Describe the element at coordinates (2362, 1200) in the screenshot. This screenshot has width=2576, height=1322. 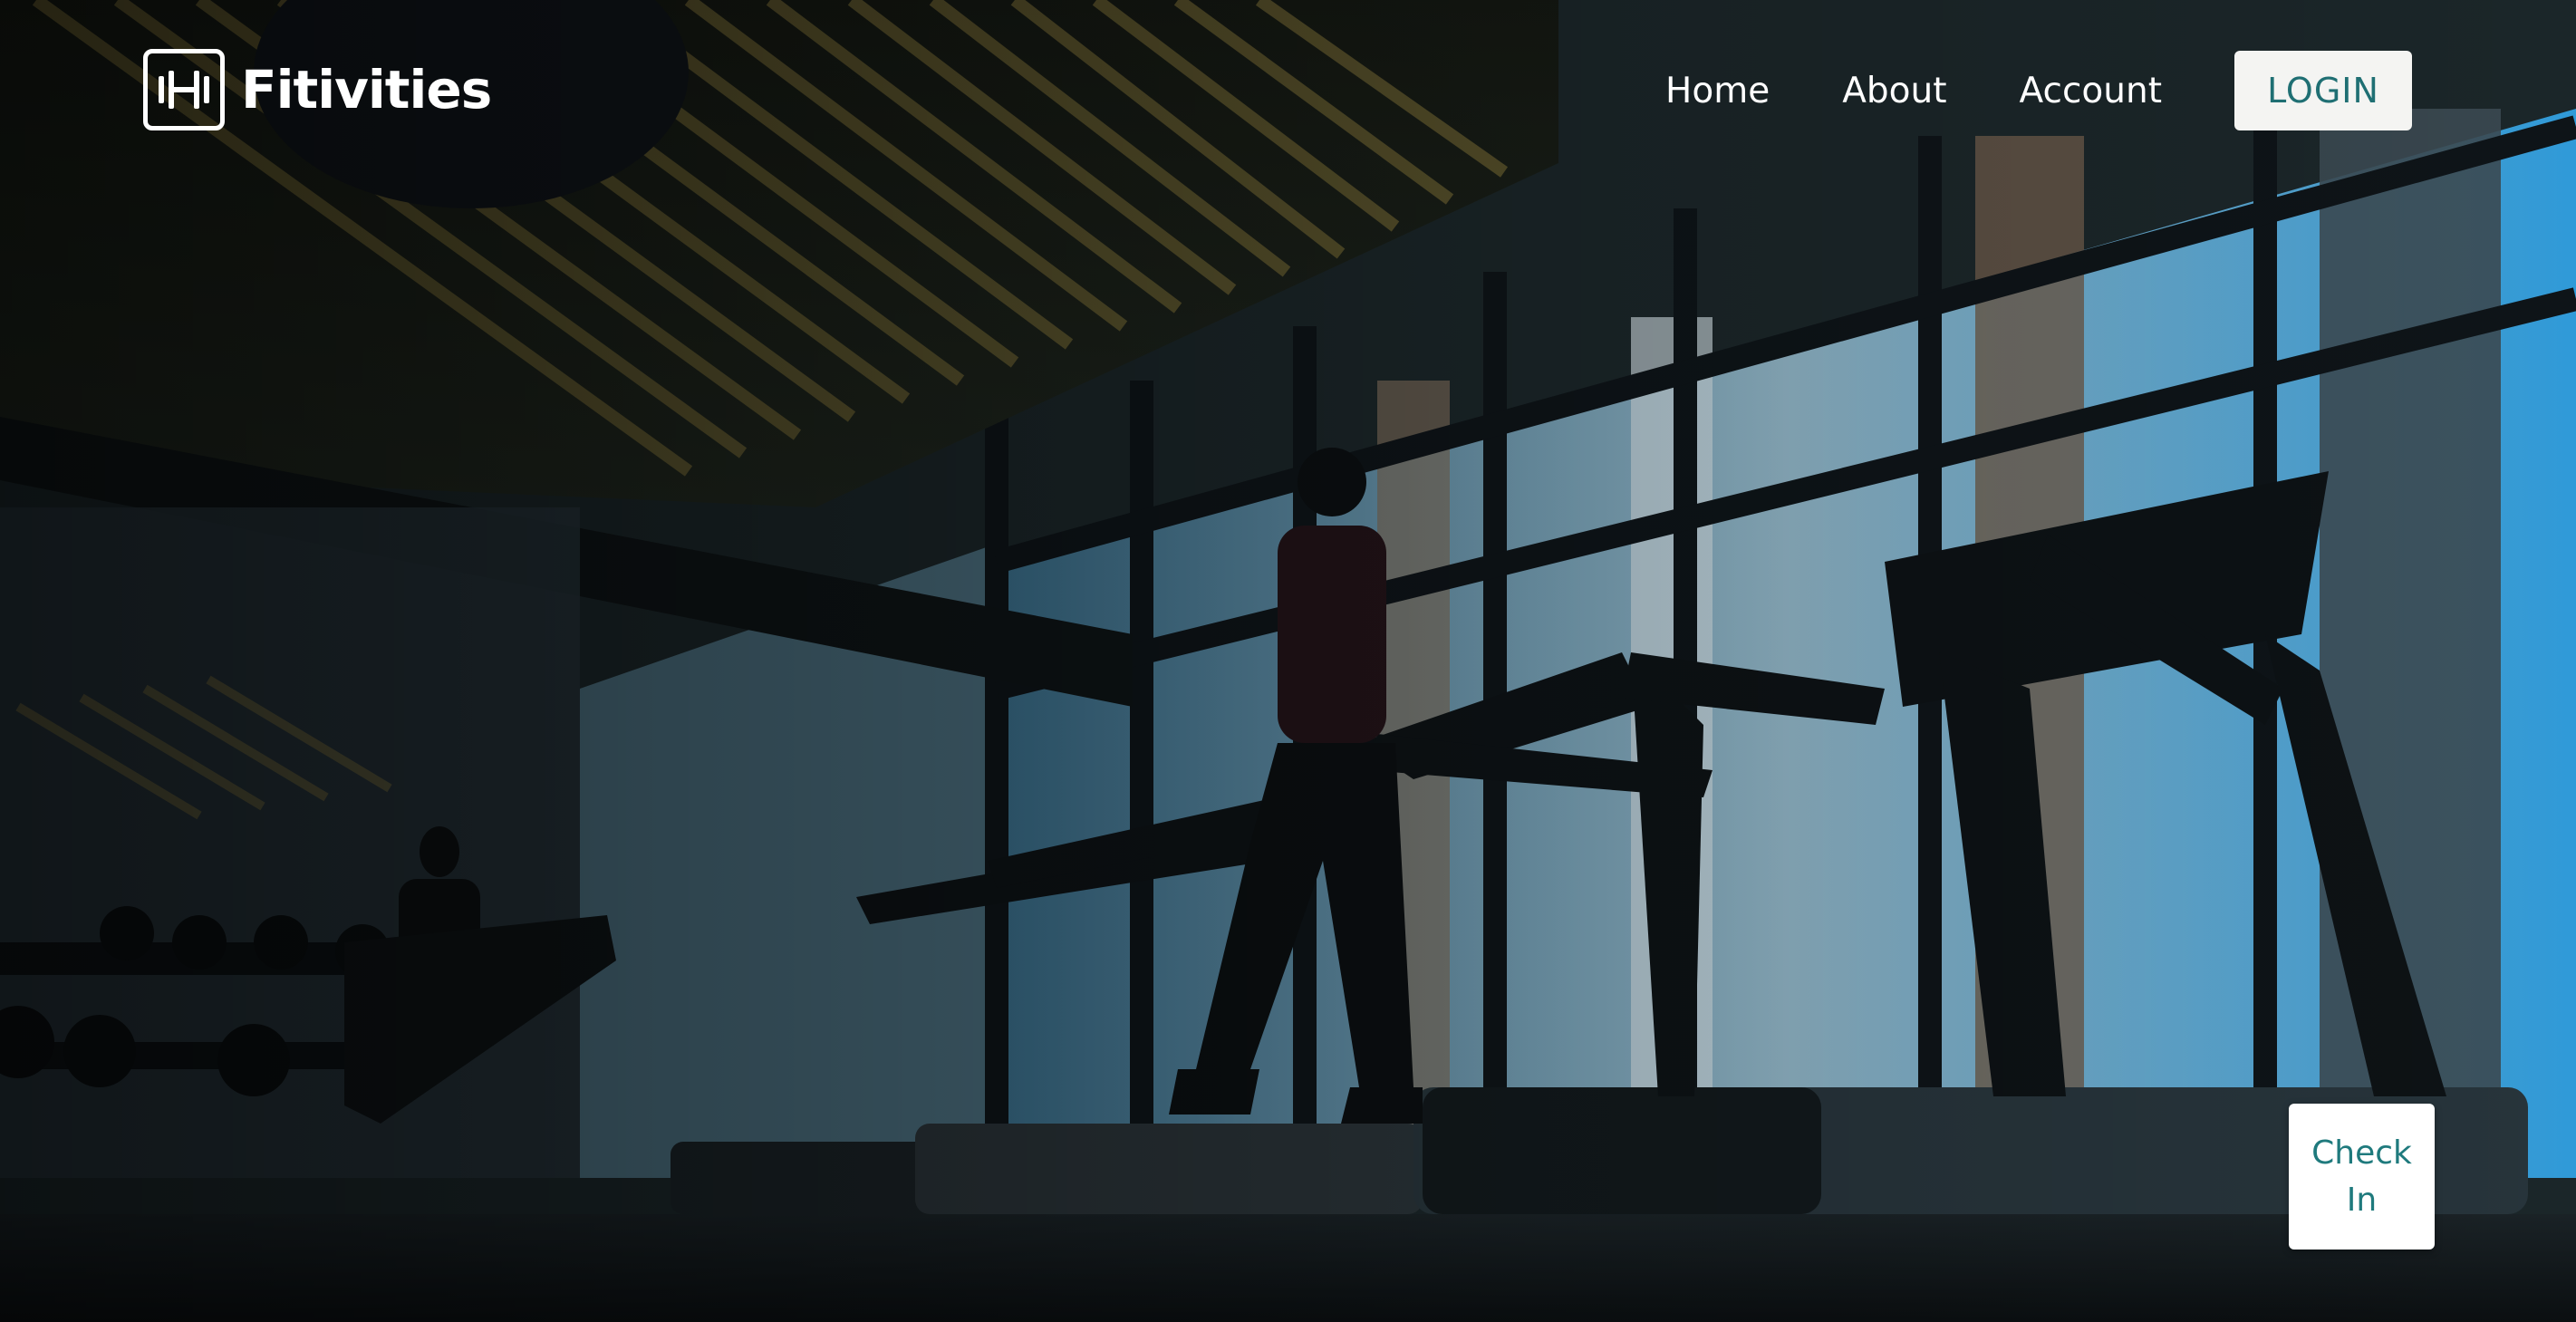
I see `check-in-label-line2: In` at that location.